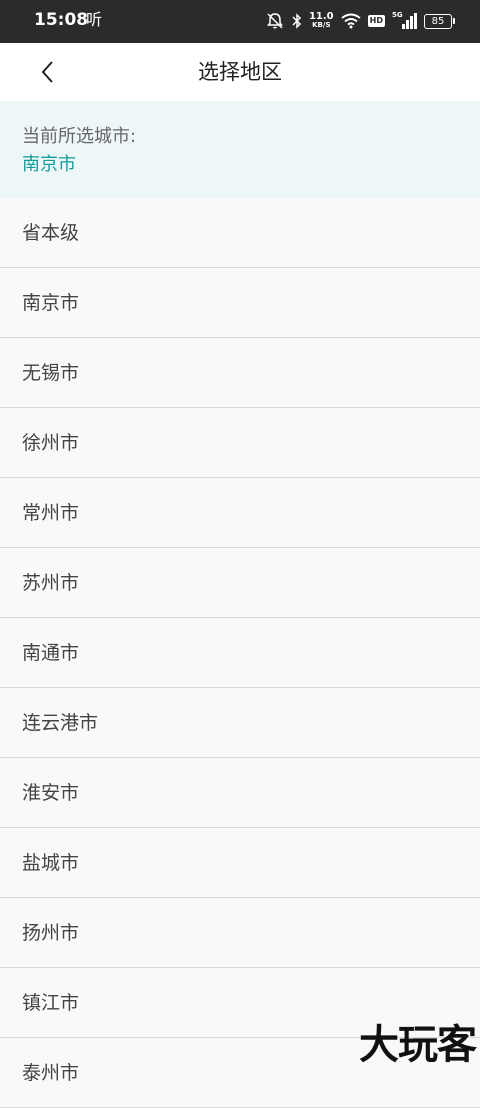 The height and width of the screenshot is (1108, 480). Describe the element at coordinates (60, 723) in the screenshot. I see `city-name: 连云港市` at that location.